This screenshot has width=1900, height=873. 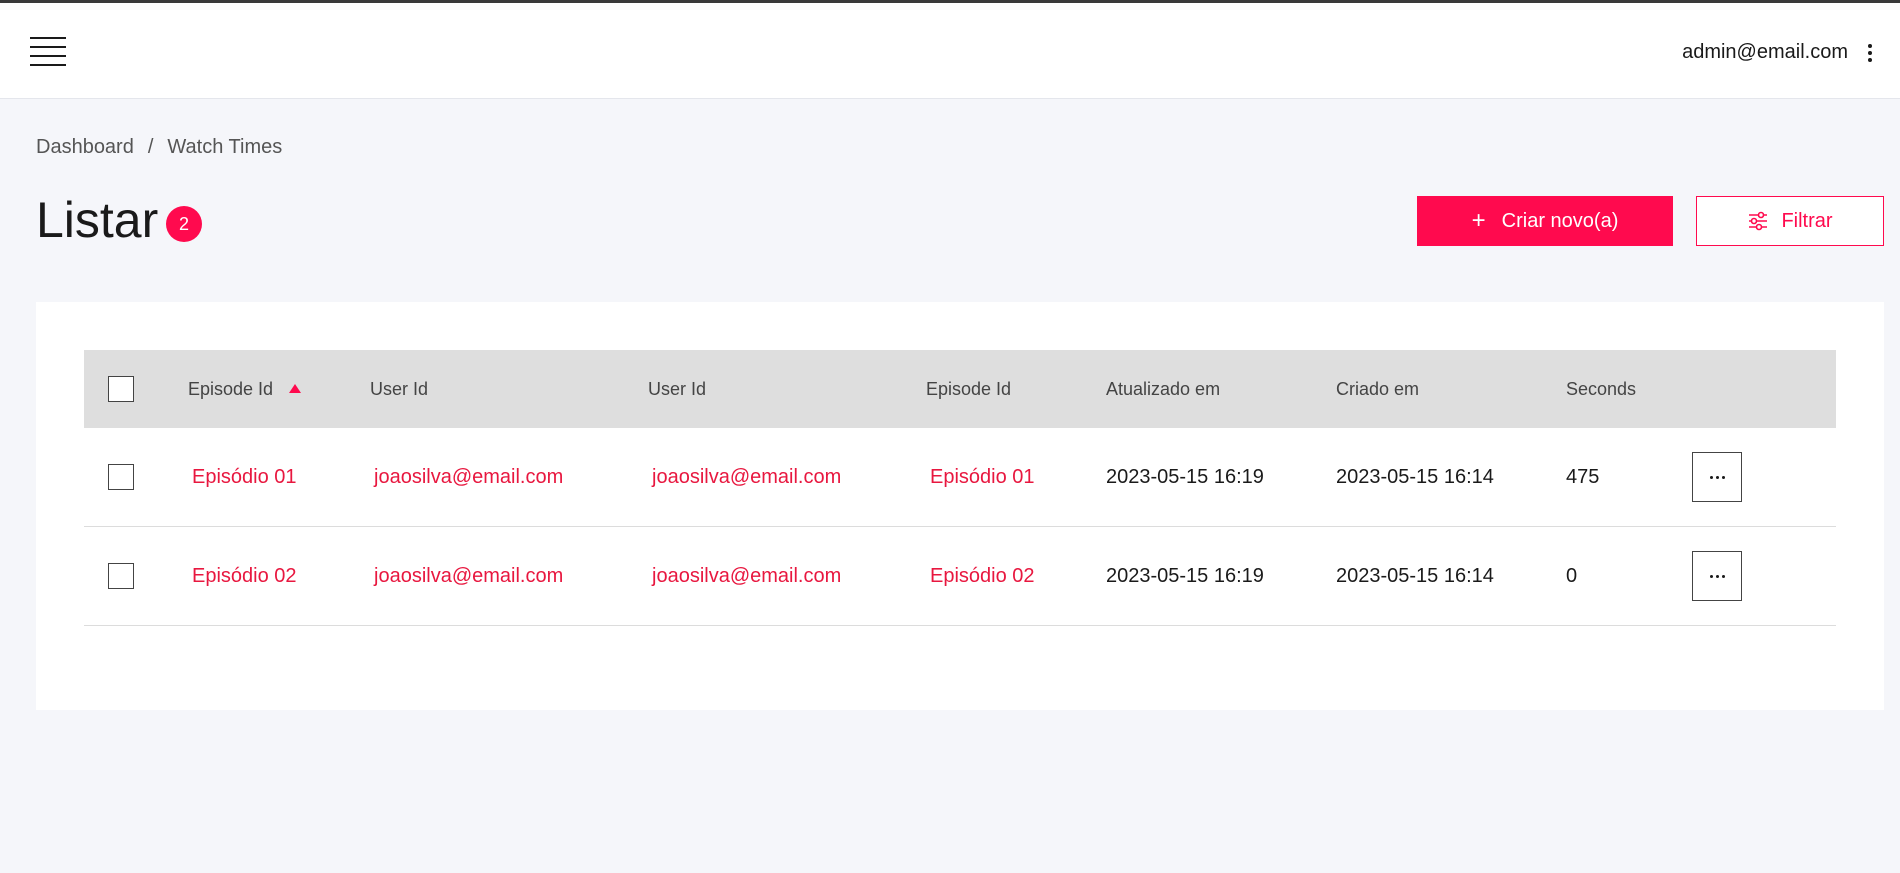 What do you see at coordinates (968, 389) in the screenshot?
I see `column-header-episode-id-2: Episode Id` at bounding box center [968, 389].